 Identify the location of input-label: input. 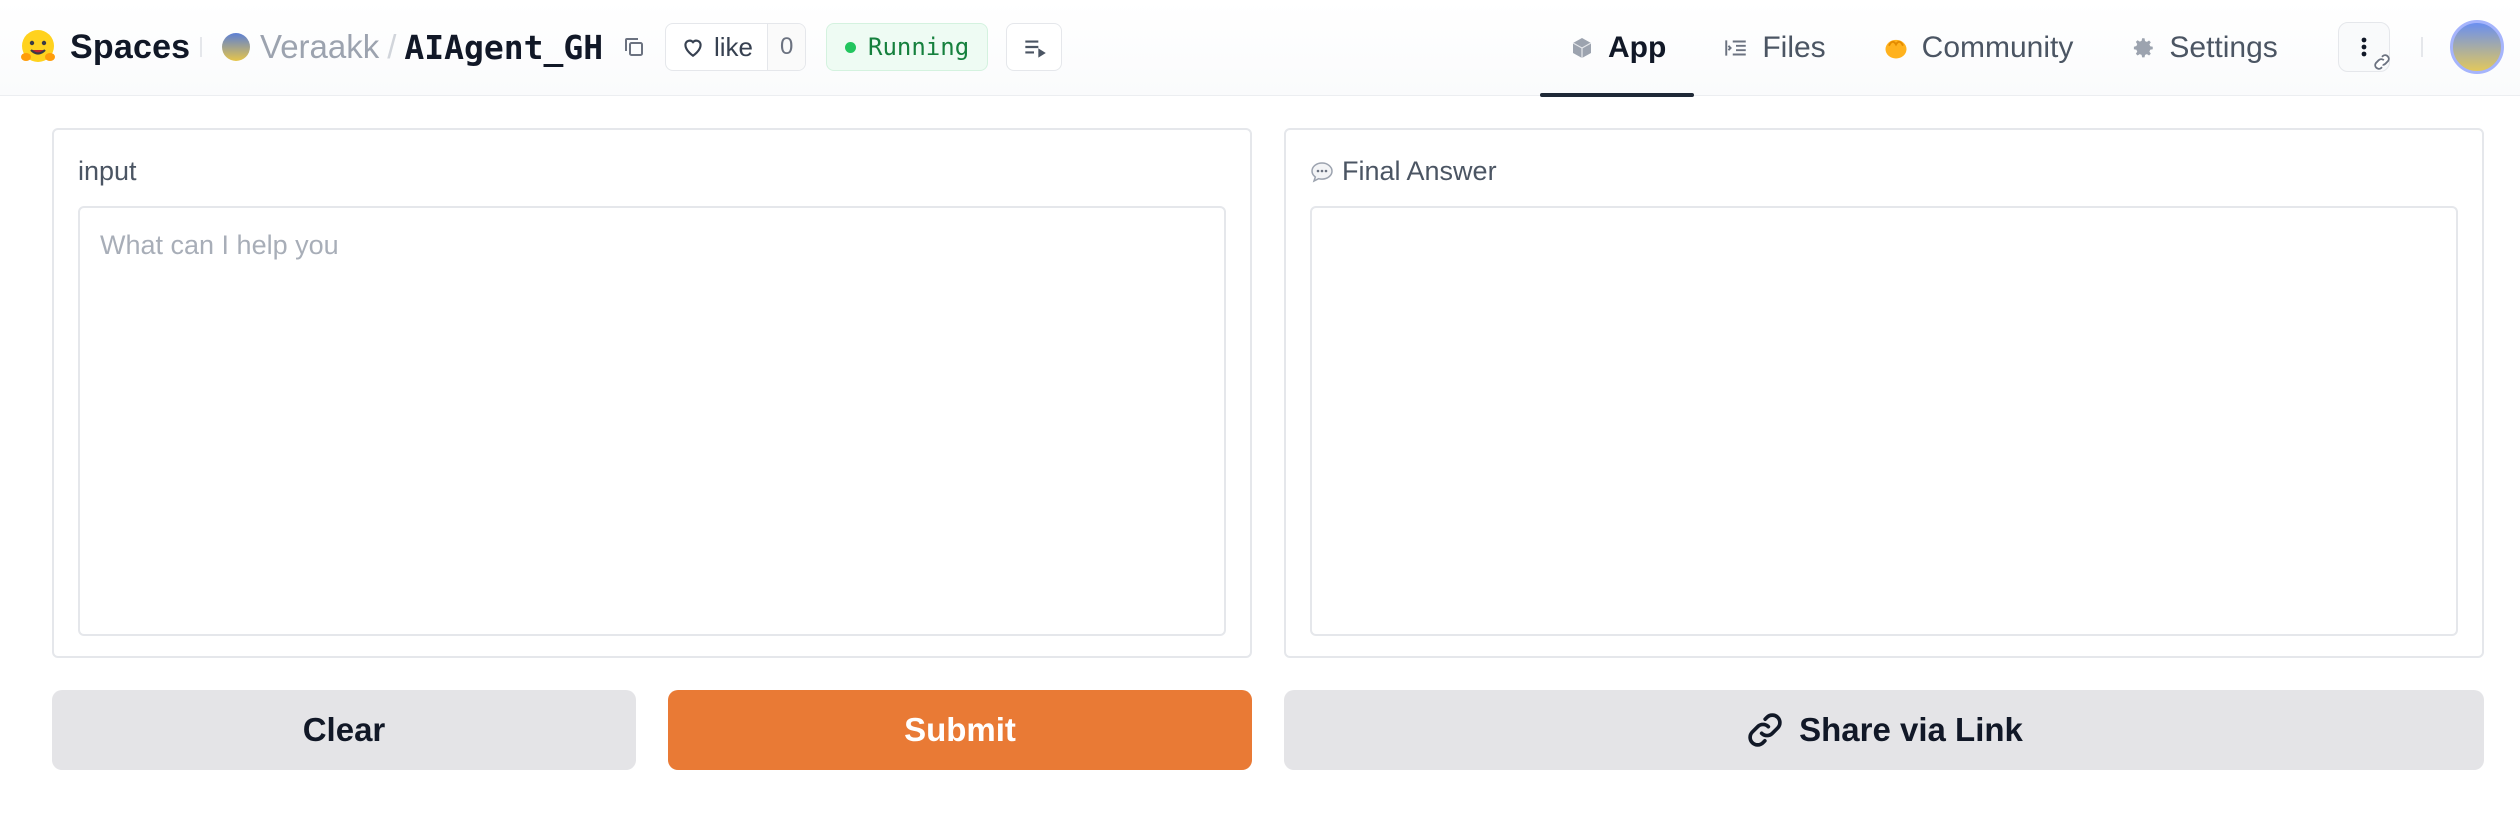
(107, 171).